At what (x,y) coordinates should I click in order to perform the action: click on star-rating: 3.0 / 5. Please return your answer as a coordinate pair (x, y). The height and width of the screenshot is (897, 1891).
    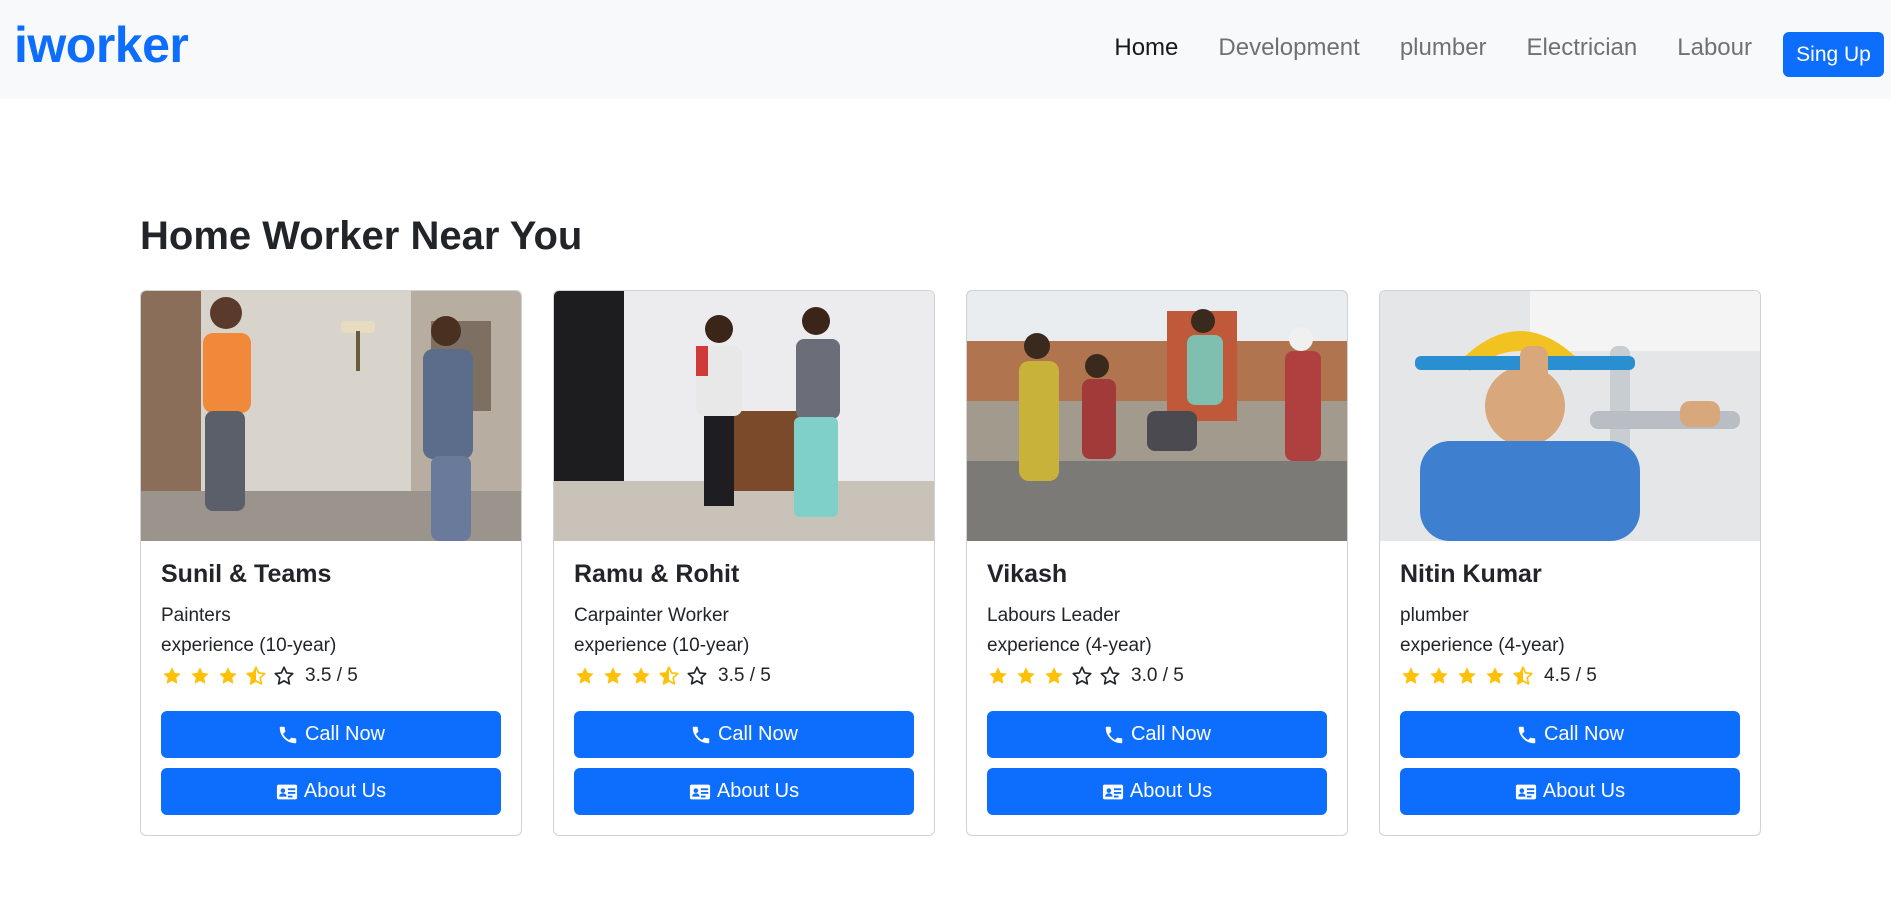
    Looking at the image, I should click on (1157, 676).